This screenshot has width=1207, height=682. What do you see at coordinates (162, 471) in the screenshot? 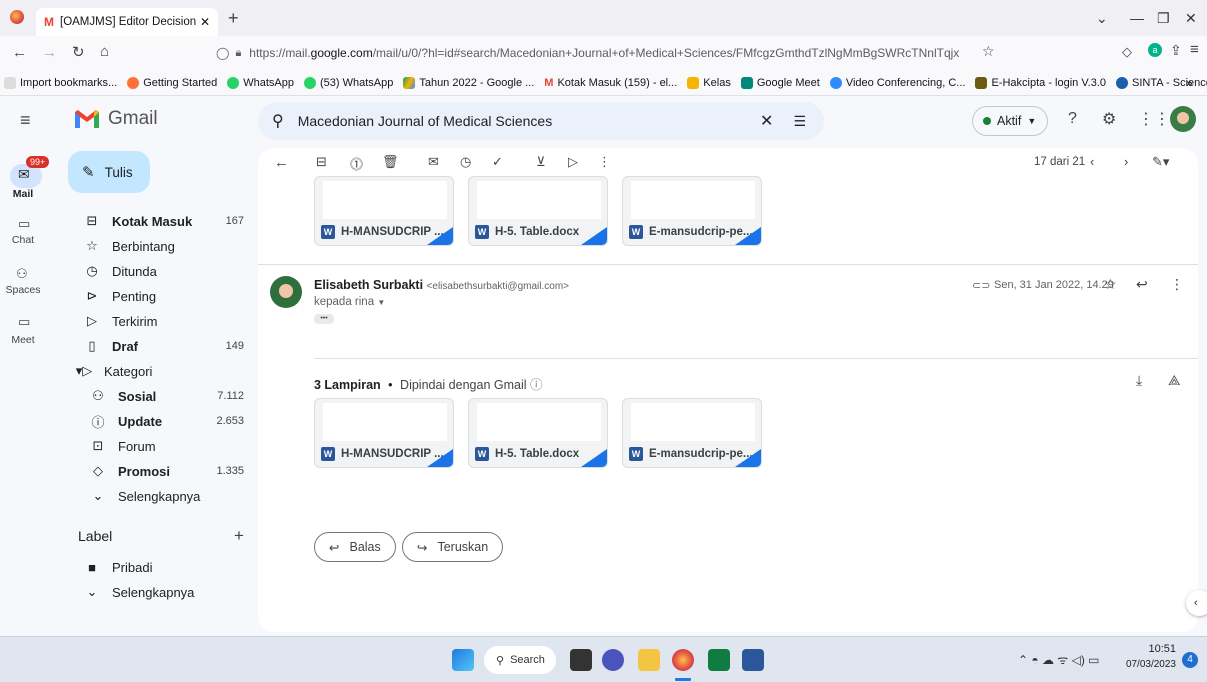
I see `nav-promotions: ◇ Promosi 1.335` at bounding box center [162, 471].